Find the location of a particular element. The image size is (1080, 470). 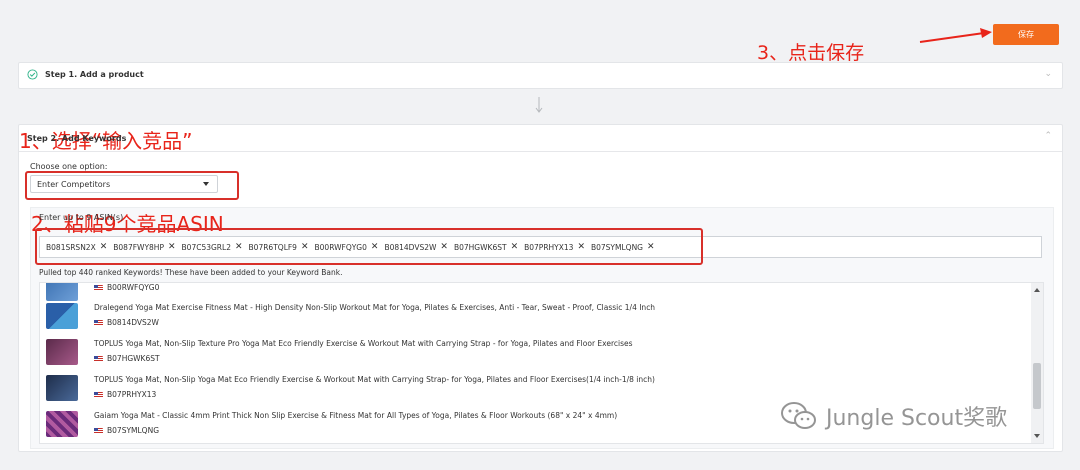

scroll-down-icon is located at coordinates (1037, 436).